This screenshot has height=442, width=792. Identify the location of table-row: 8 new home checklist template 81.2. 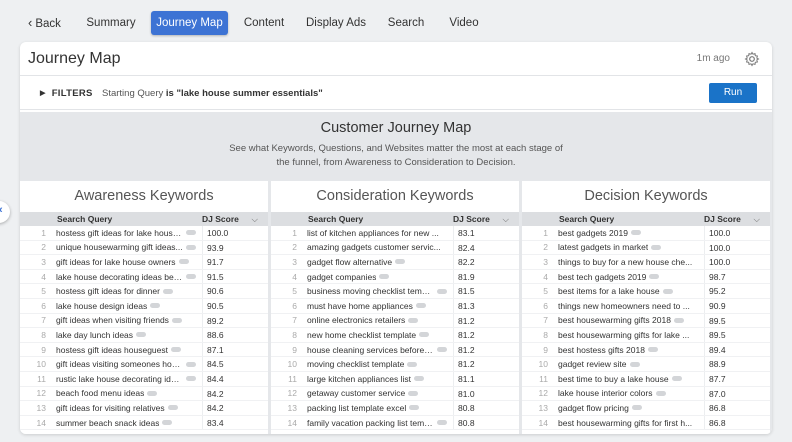
(395, 335).